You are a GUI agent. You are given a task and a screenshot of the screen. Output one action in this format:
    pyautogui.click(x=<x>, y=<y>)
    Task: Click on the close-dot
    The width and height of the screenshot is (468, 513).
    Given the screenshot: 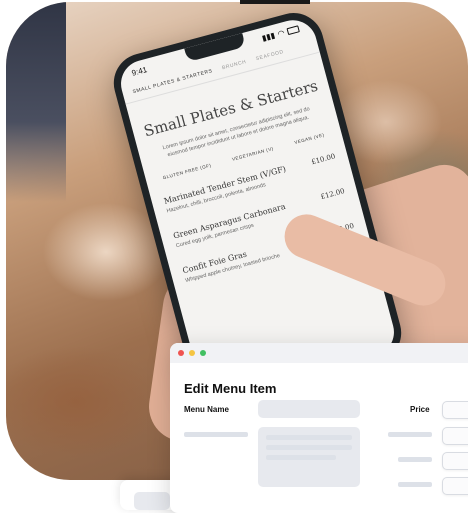 What is the action you would take?
    pyautogui.click(x=181, y=353)
    